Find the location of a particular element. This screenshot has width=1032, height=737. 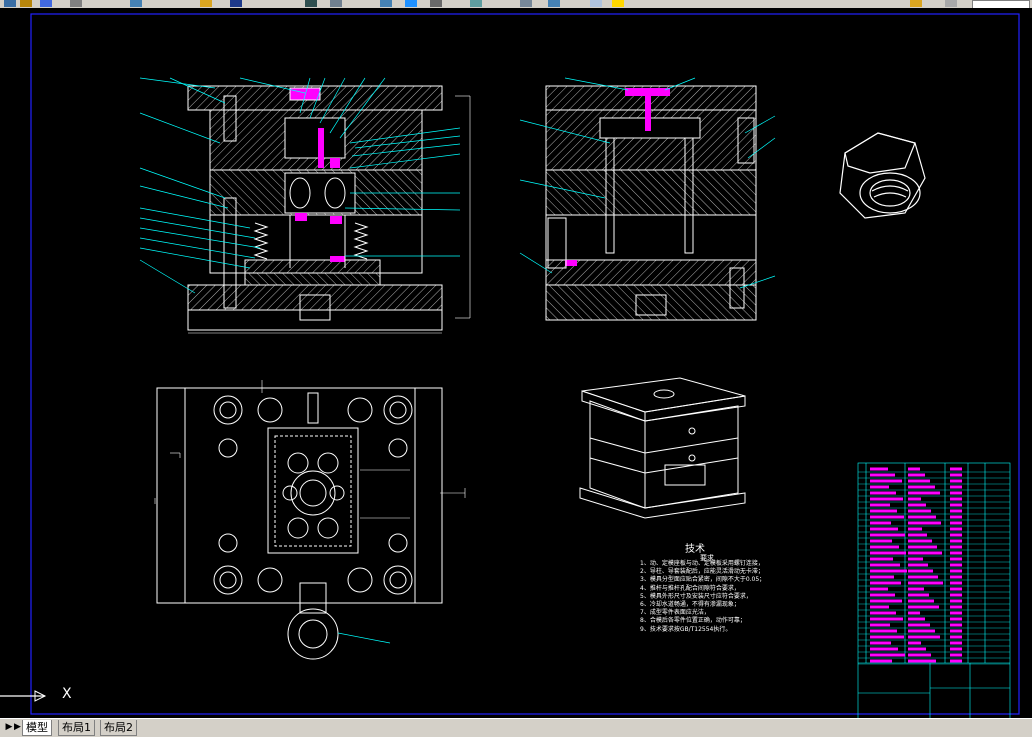

table-rows is located at coordinates (934, 566).